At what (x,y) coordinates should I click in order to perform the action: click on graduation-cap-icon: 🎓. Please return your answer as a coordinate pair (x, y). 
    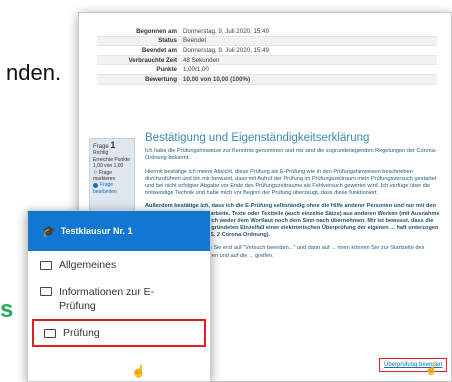
    Looking at the image, I should click on (49, 231).